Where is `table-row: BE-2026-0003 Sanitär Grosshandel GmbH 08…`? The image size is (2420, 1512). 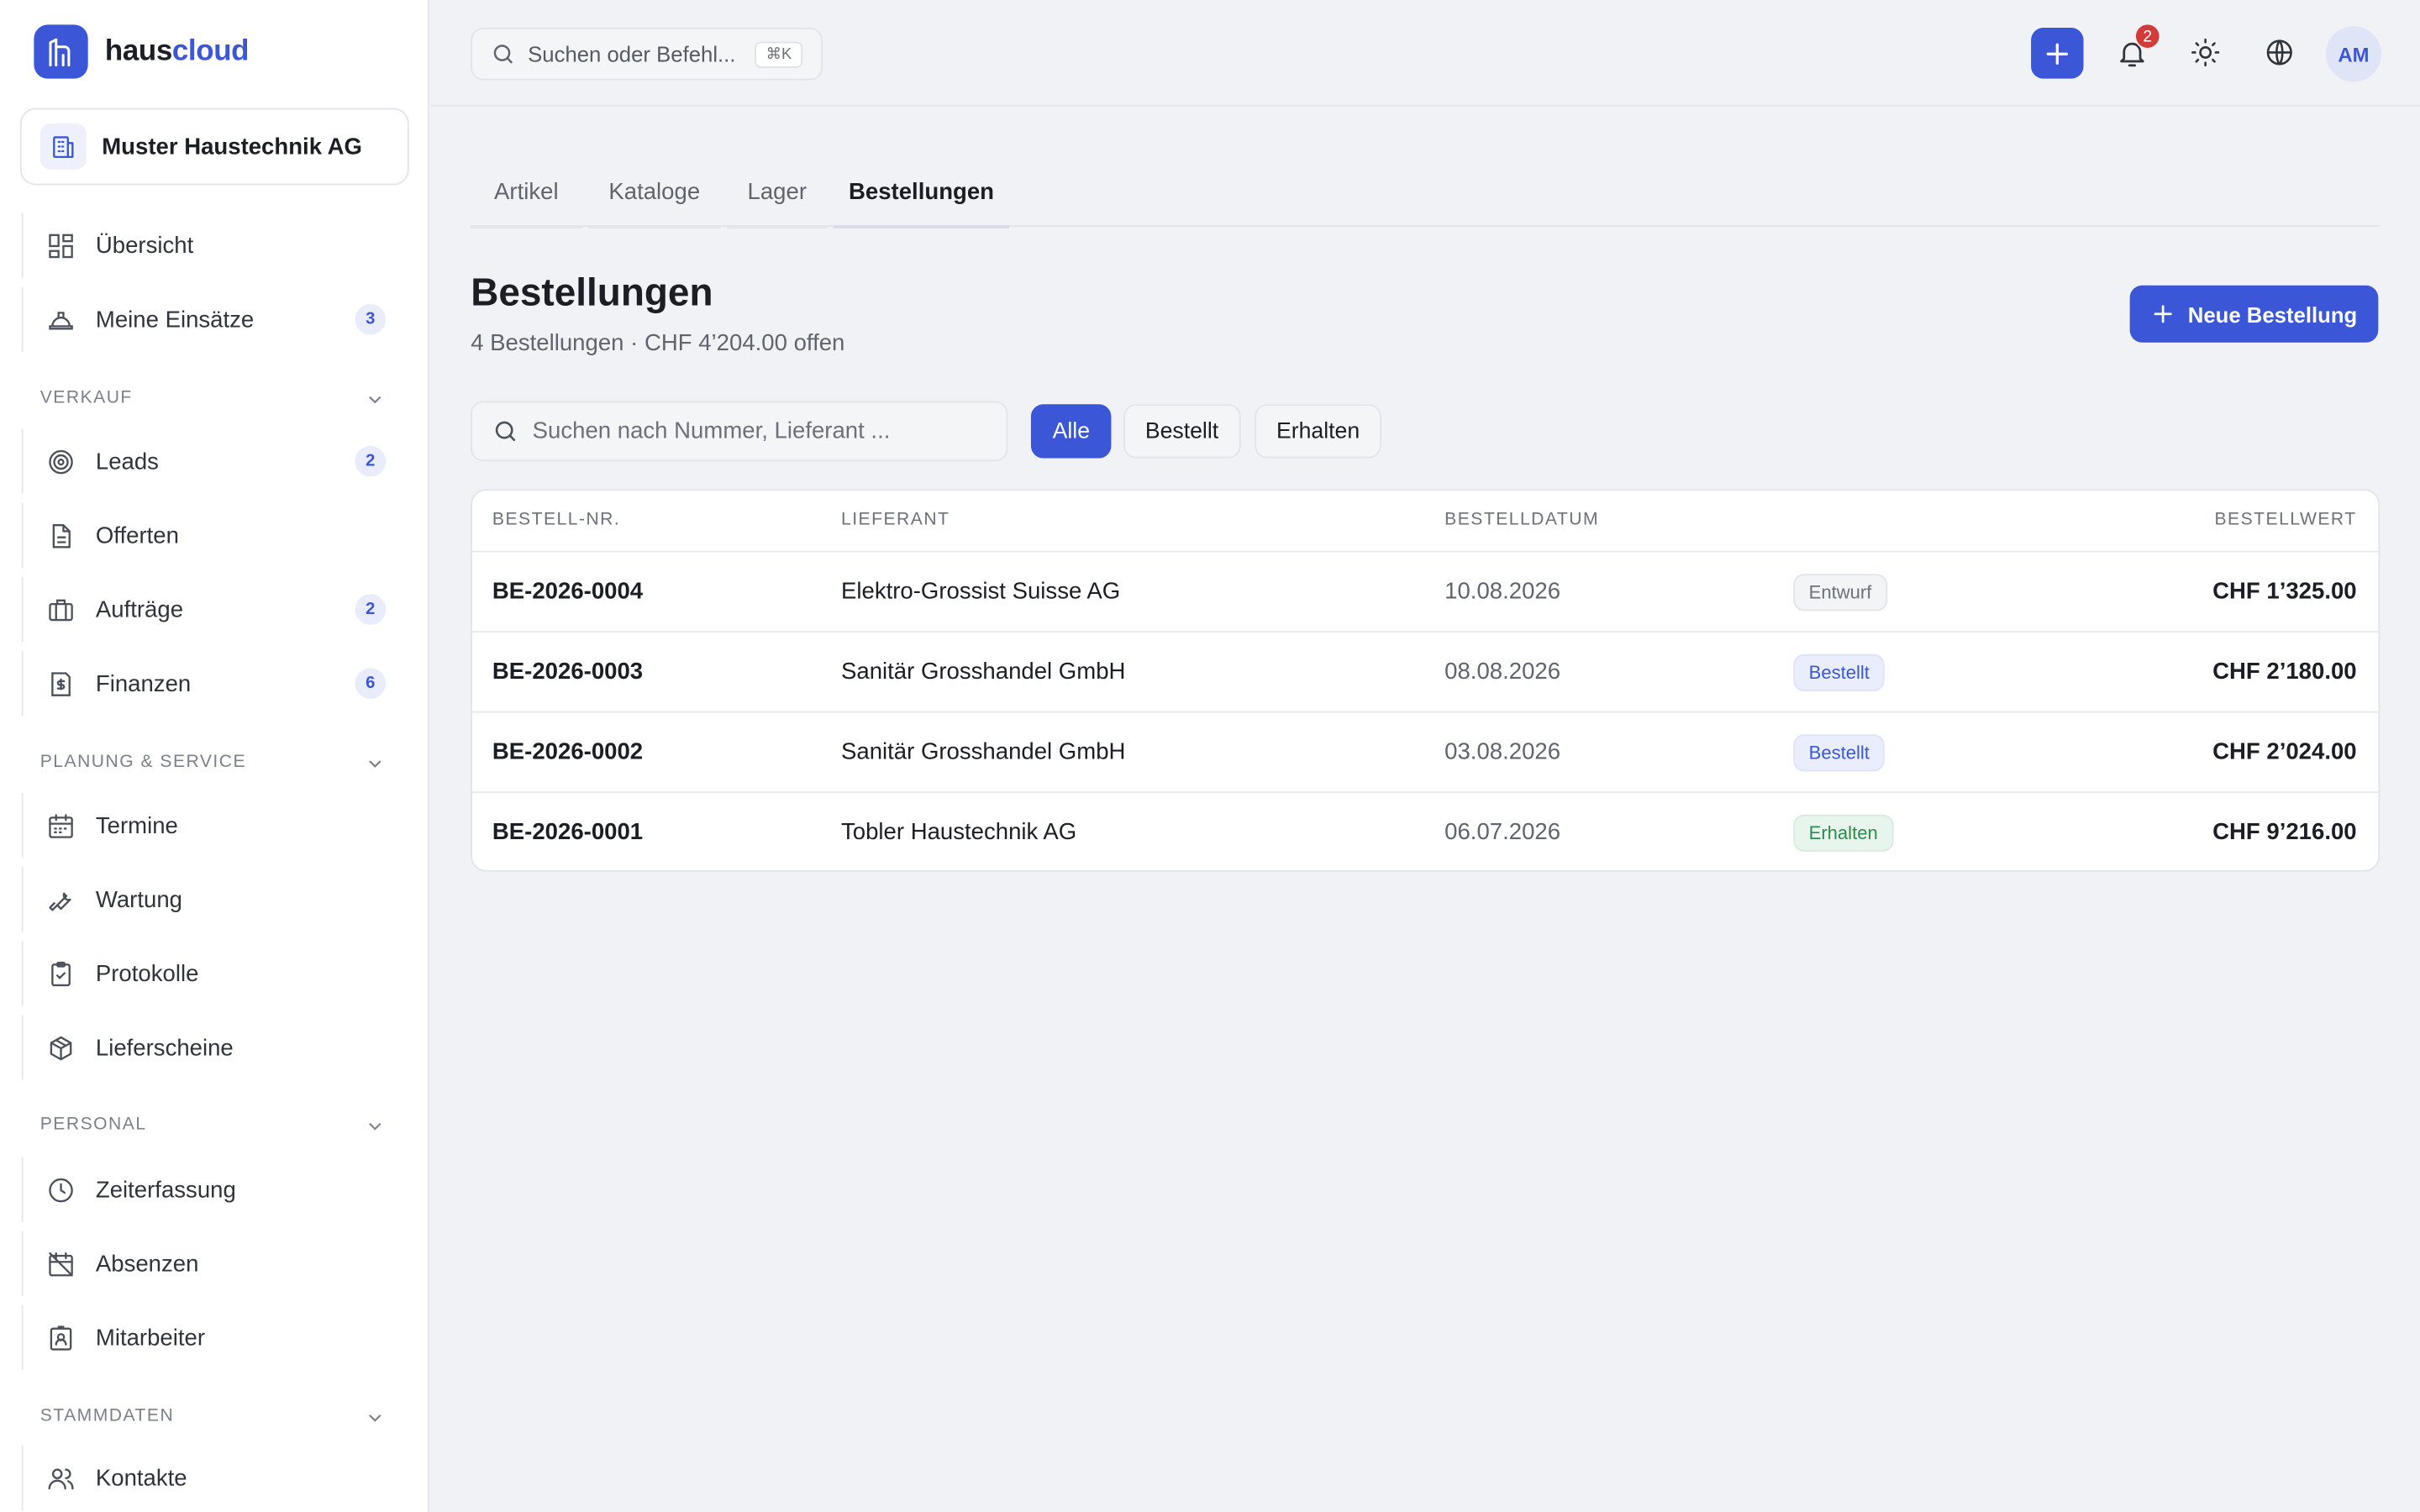 table-row: BE-2026-0003 Sanitär Grosshandel GmbH 08… is located at coordinates (1425, 673).